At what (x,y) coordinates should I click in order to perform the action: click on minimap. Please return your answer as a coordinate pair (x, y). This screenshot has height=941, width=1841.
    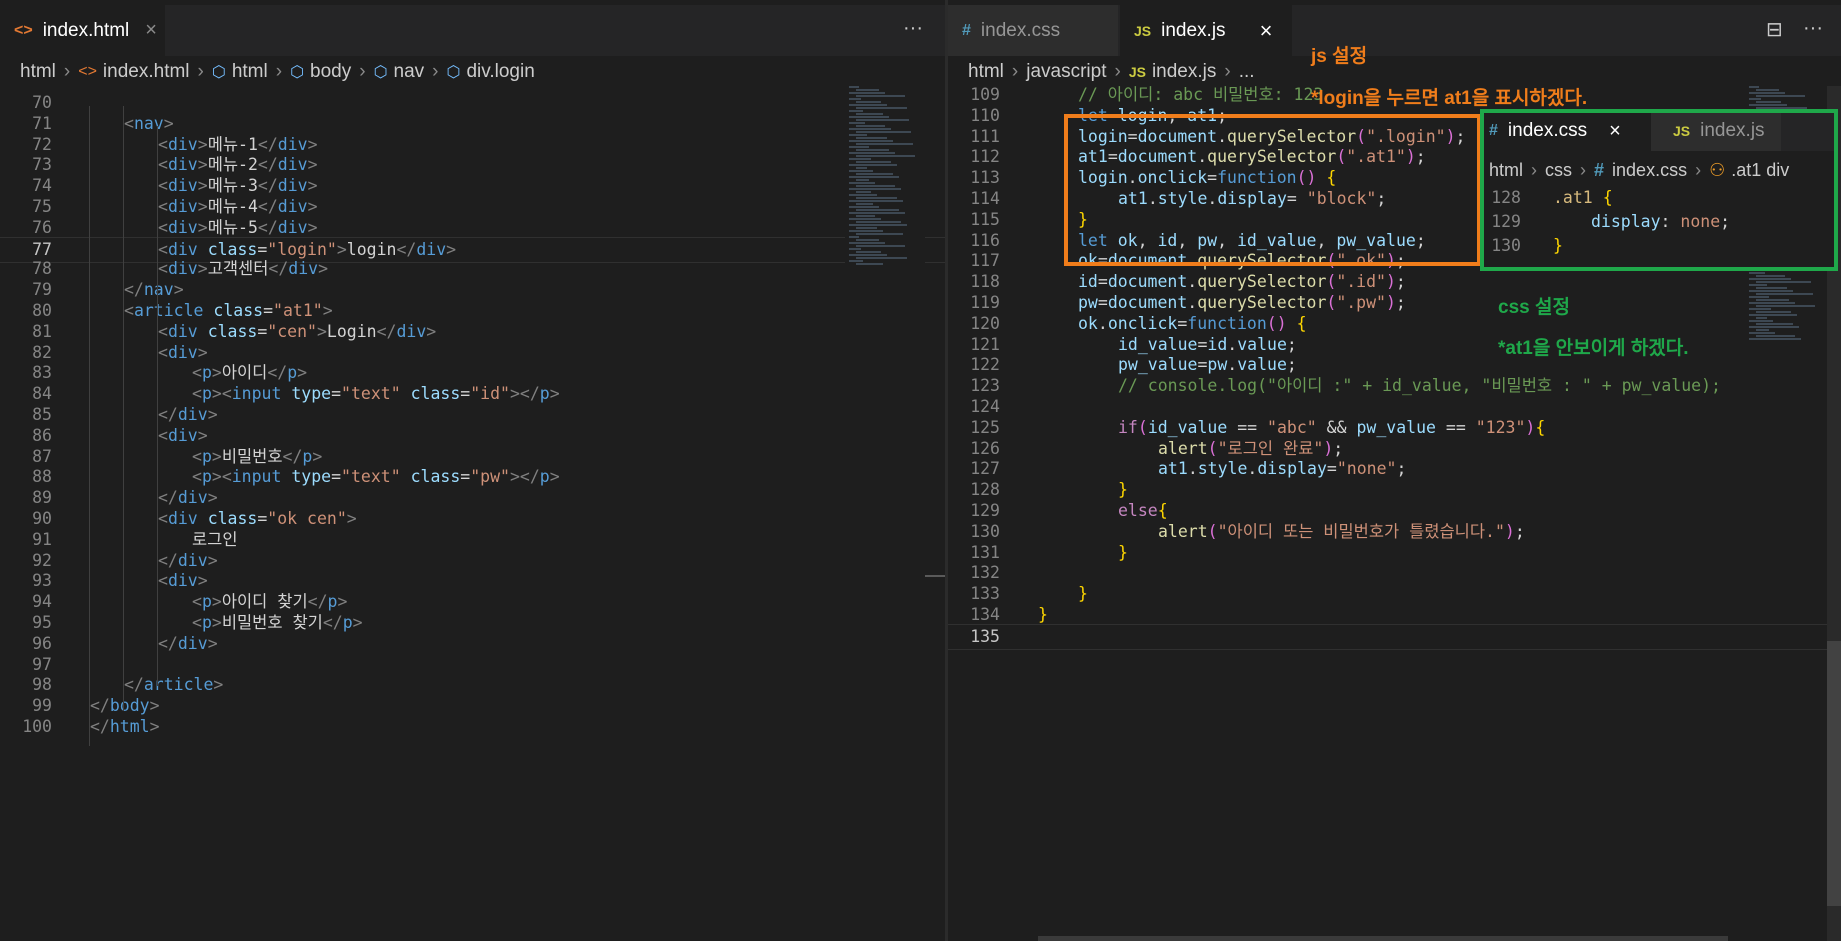
    Looking at the image, I should click on (885, 186).